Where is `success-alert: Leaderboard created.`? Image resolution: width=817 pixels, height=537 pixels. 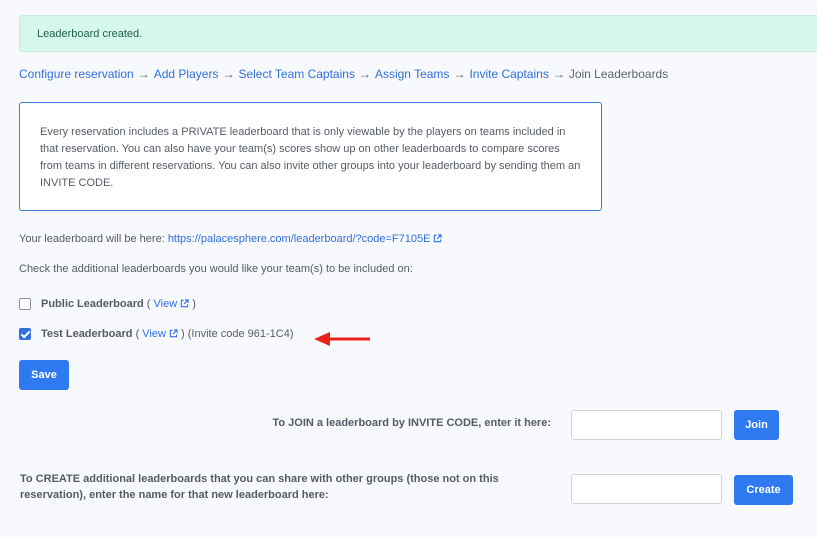
success-alert: Leaderboard created. is located at coordinates (418, 33).